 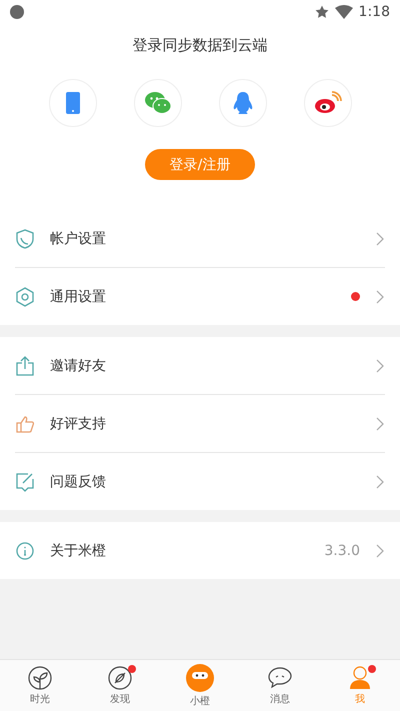 I want to click on phone-icon, so click(x=73, y=103).